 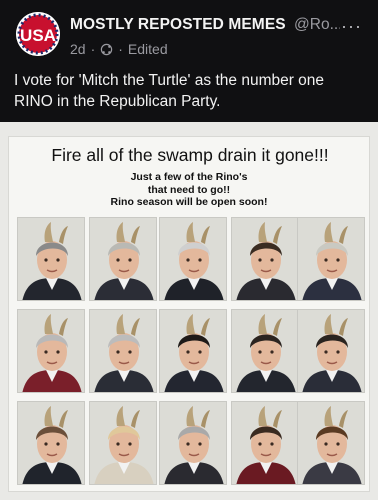 What do you see at coordinates (189, 202) in the screenshot?
I see `meme-subtitle-line: Rino season will be open soon!` at bounding box center [189, 202].